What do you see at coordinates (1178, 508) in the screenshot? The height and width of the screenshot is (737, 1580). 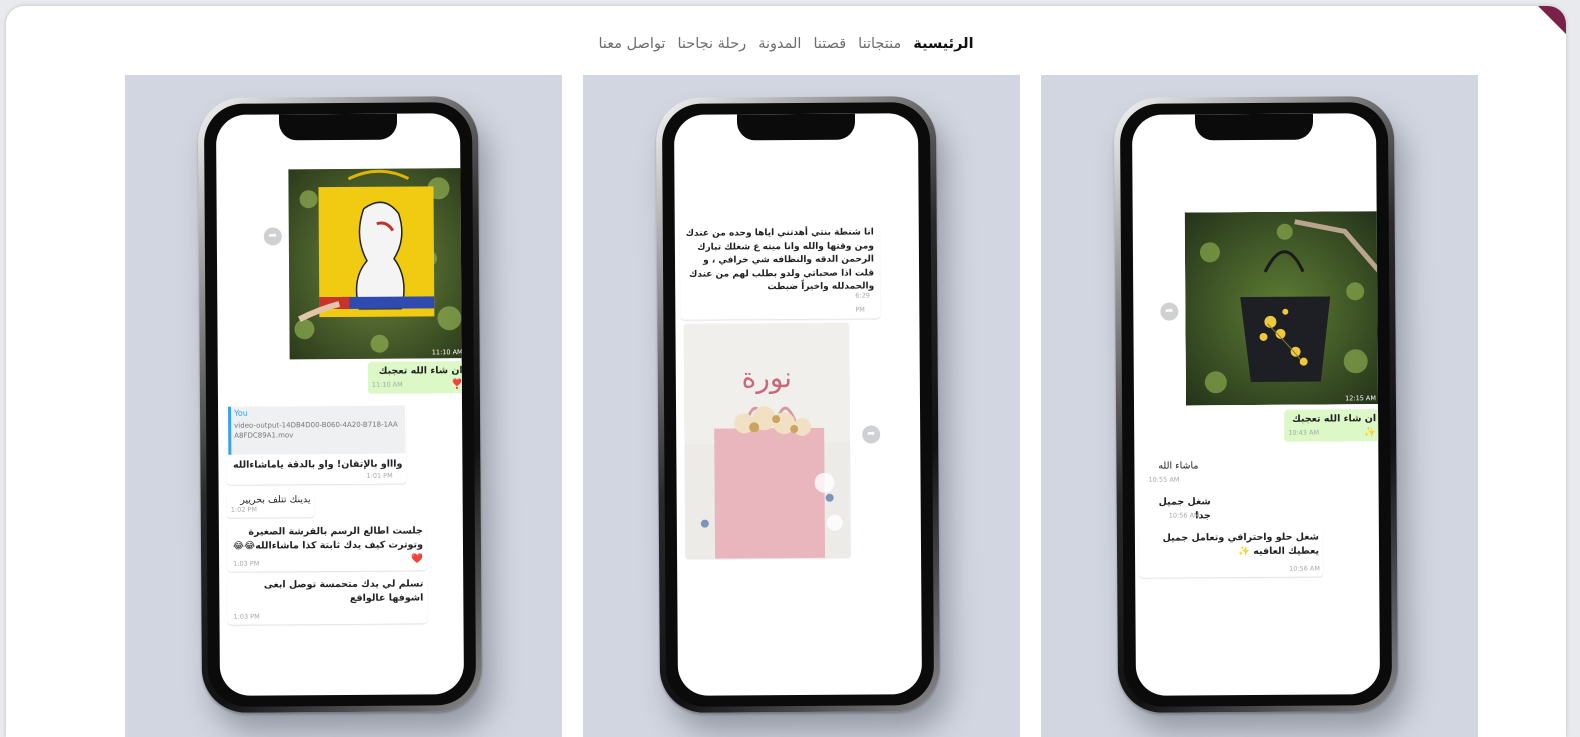 I see `incoming-message: شغل جميل جدا 10:56 AM` at bounding box center [1178, 508].